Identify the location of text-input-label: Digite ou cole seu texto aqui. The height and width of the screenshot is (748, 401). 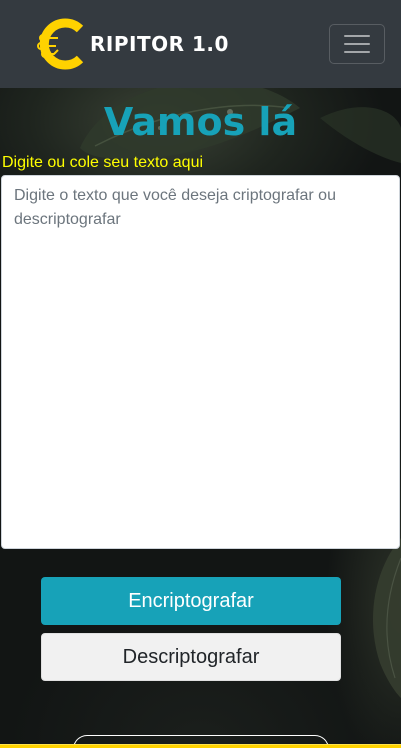
(103, 162).